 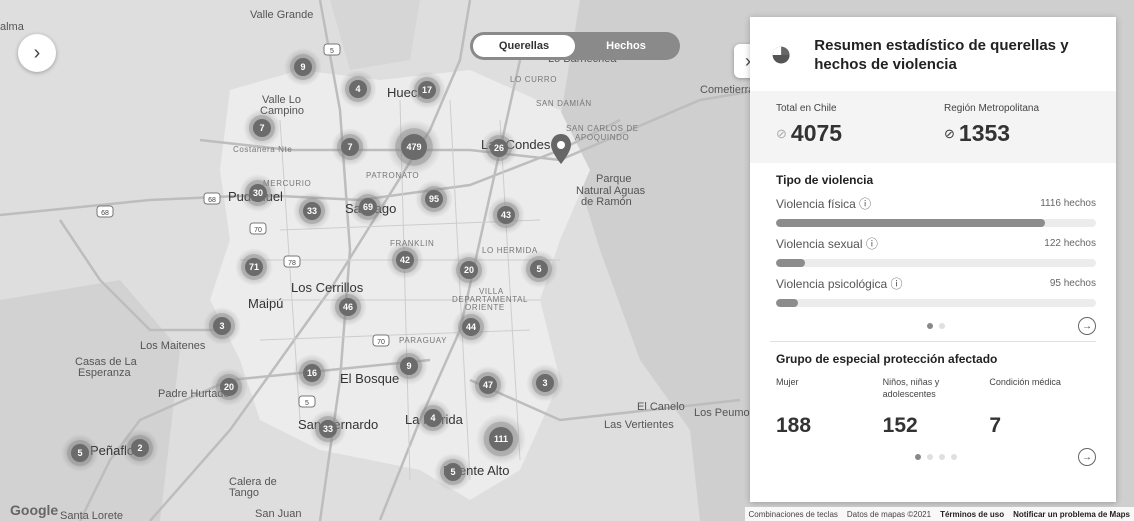 What do you see at coordinates (12, 27) in the screenshot?
I see `map-place-label: alma` at bounding box center [12, 27].